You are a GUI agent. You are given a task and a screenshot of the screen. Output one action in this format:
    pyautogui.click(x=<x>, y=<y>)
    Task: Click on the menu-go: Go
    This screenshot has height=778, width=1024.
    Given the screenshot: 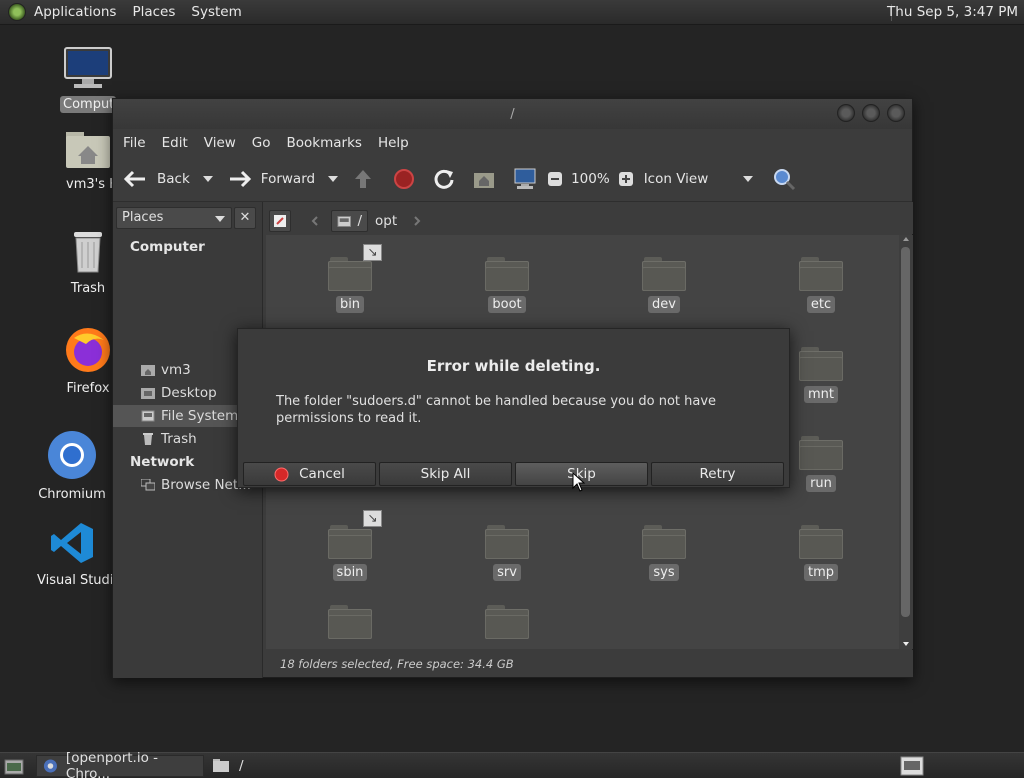 What is the action you would take?
    pyautogui.click(x=261, y=143)
    